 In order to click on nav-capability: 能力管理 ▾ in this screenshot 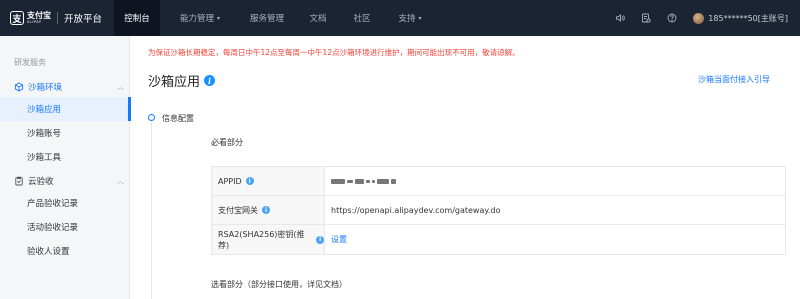, I will do `click(200, 18)`.